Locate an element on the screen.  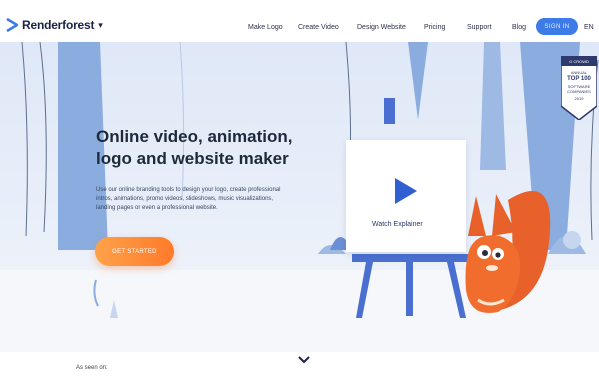
badge-year: 2019 is located at coordinates (579, 98).